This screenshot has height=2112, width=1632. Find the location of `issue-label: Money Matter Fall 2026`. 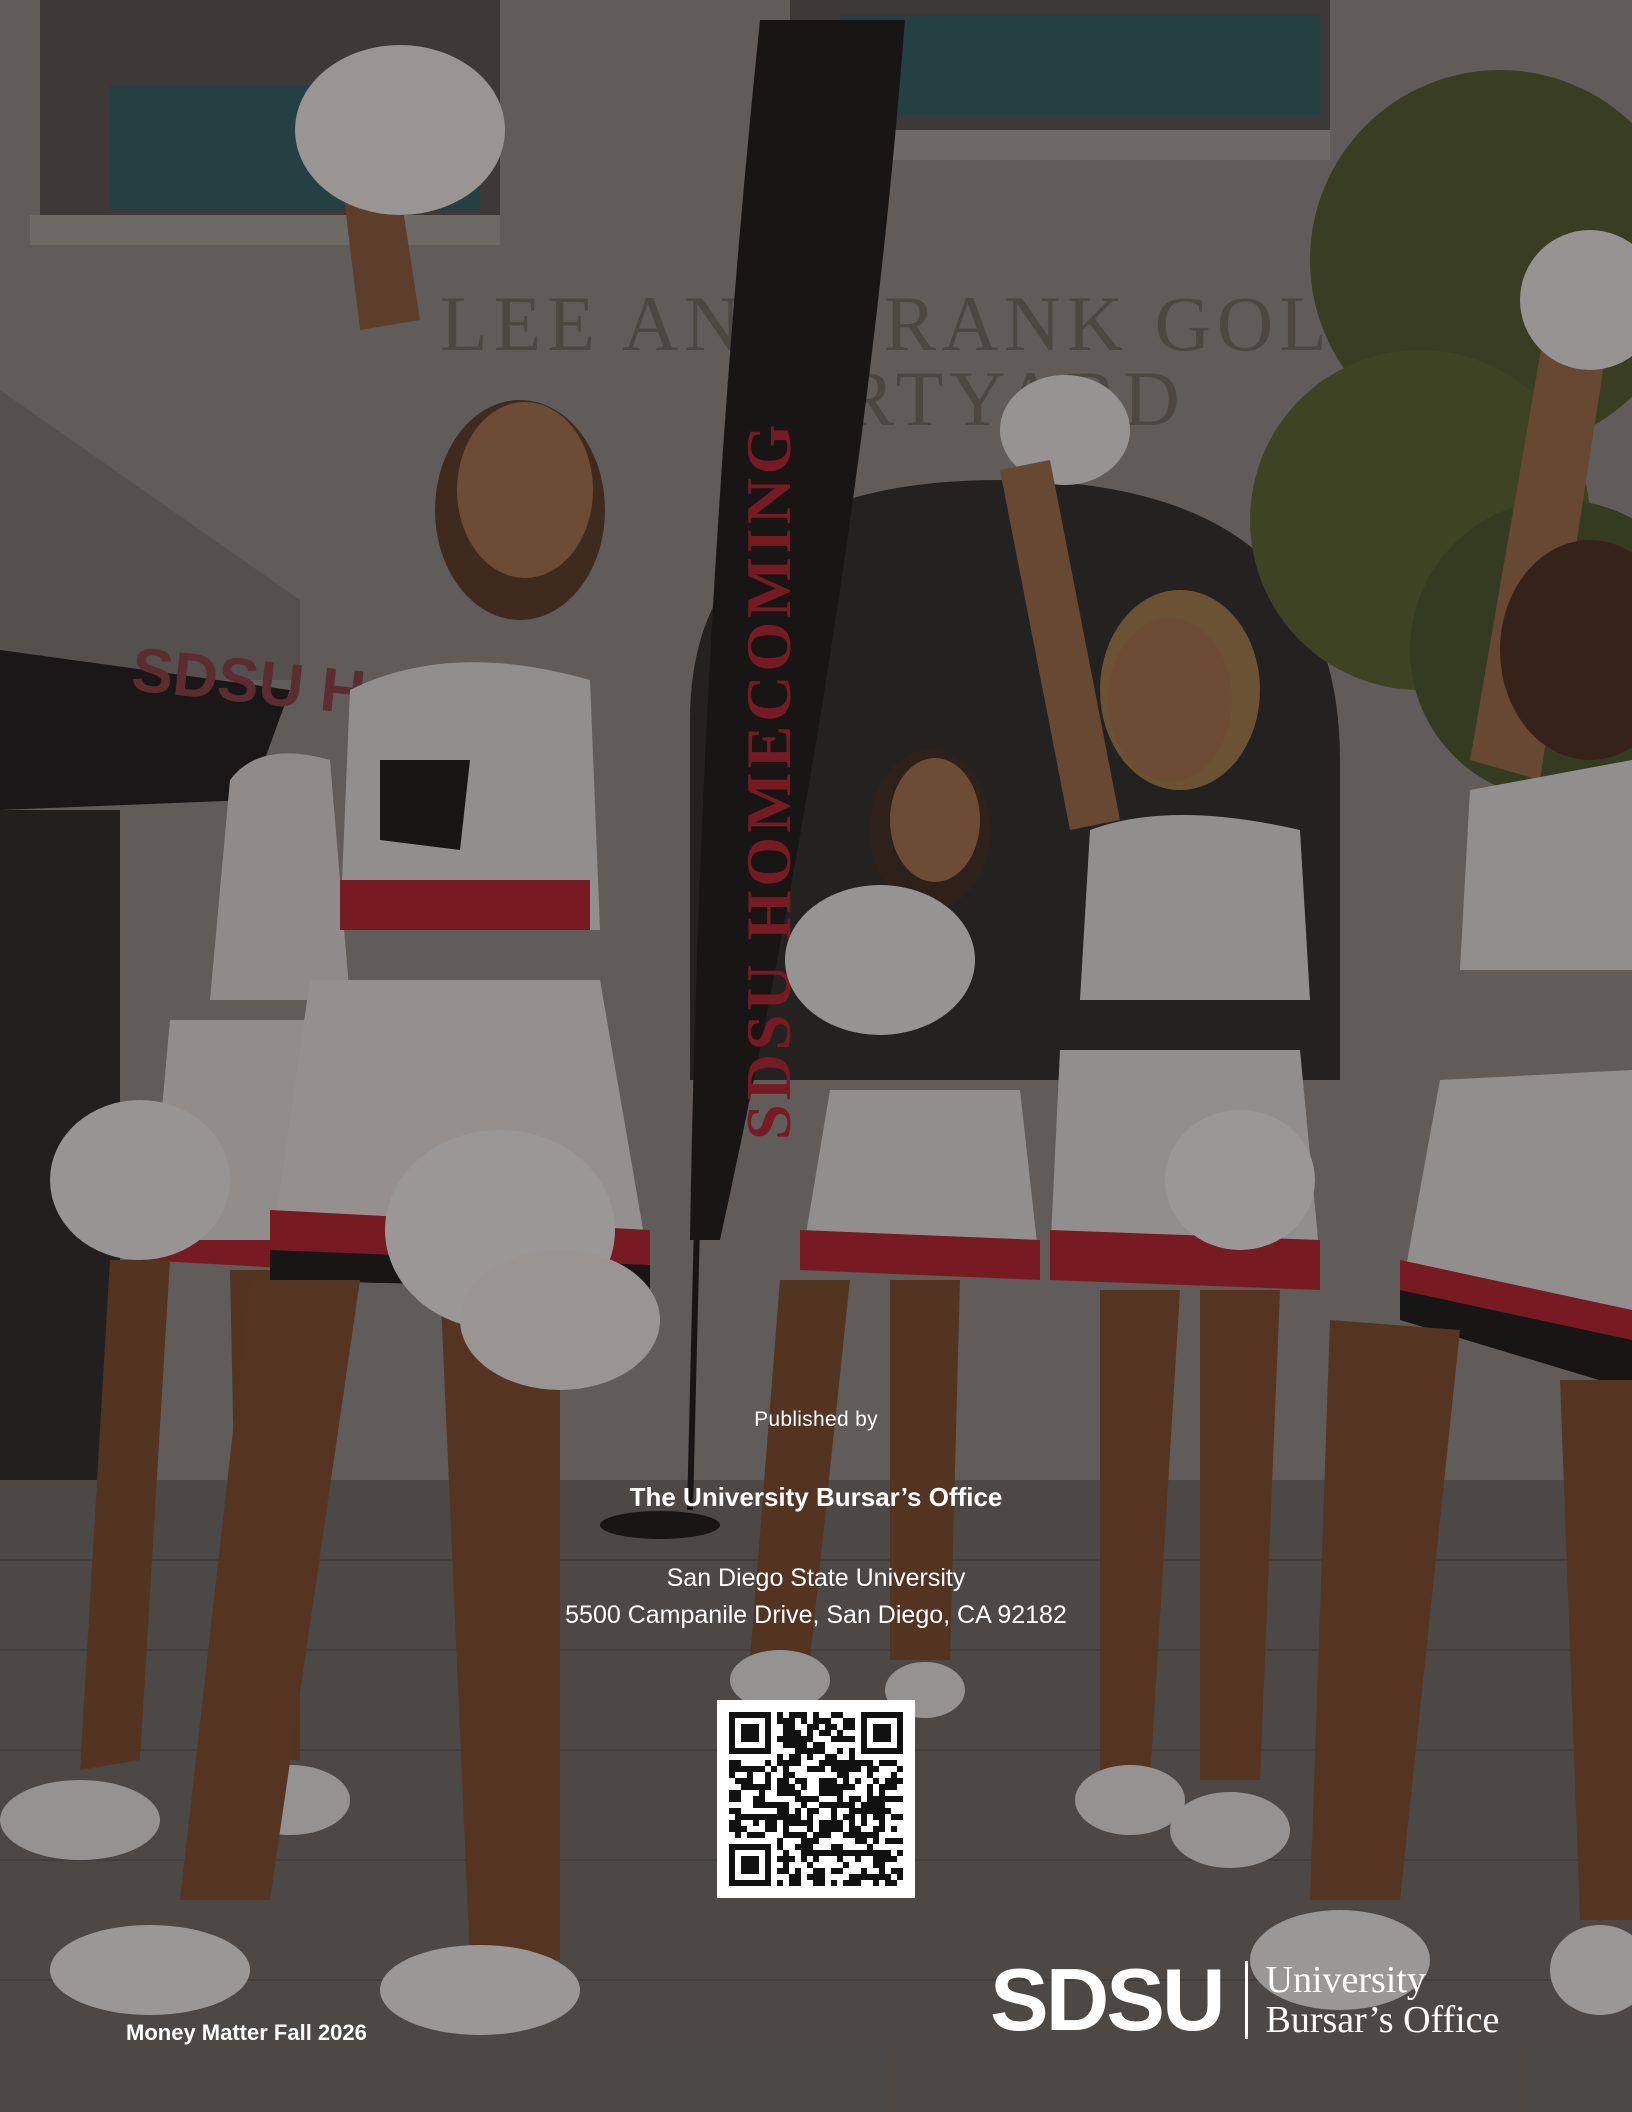

issue-label: Money Matter Fall 2026 is located at coordinates (246, 2032).